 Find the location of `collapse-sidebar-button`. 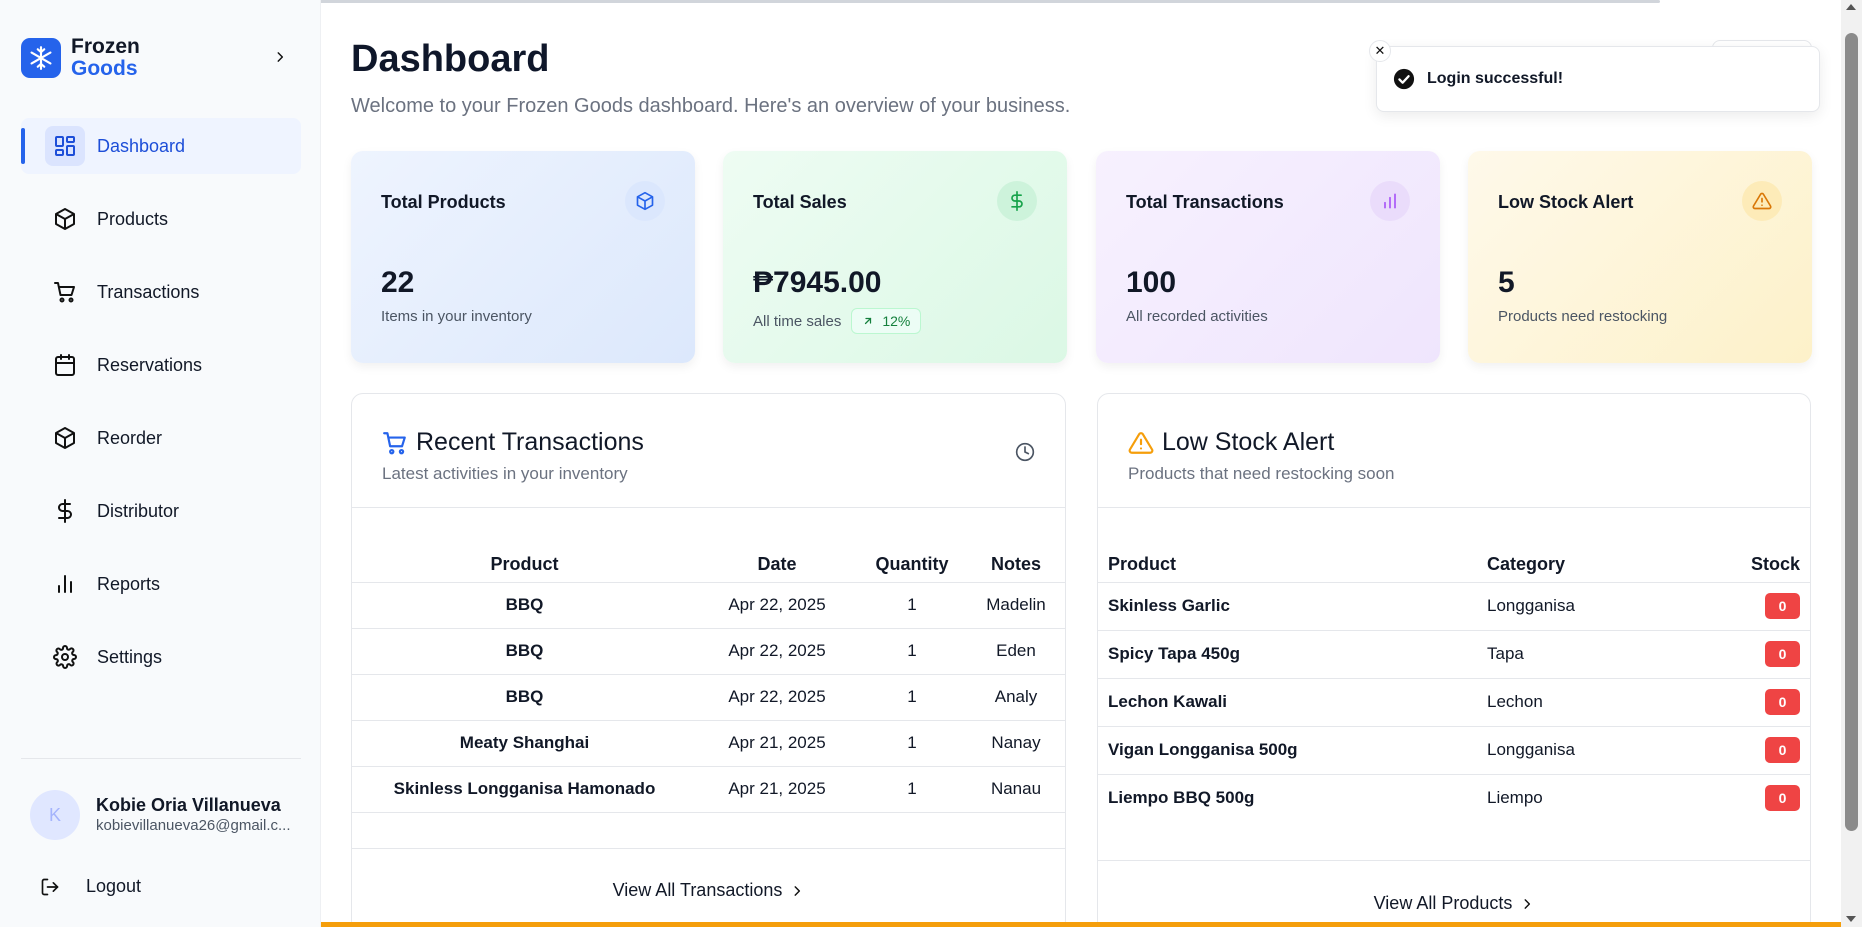

collapse-sidebar-button is located at coordinates (280, 57).